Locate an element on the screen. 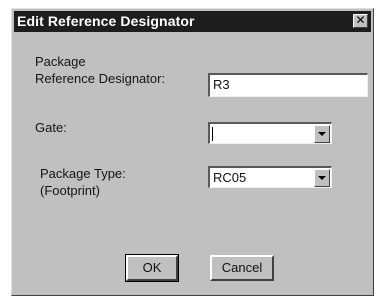 This screenshot has height=301, width=389. close-button: ✕ is located at coordinates (360, 21).